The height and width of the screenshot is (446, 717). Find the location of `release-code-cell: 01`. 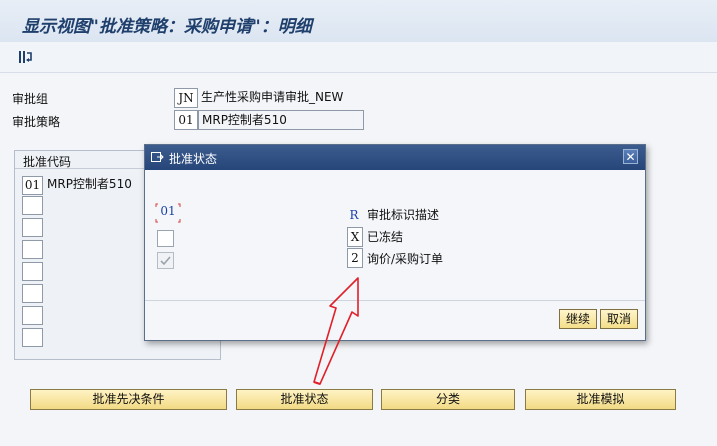

release-code-cell: 01 is located at coordinates (32, 185).